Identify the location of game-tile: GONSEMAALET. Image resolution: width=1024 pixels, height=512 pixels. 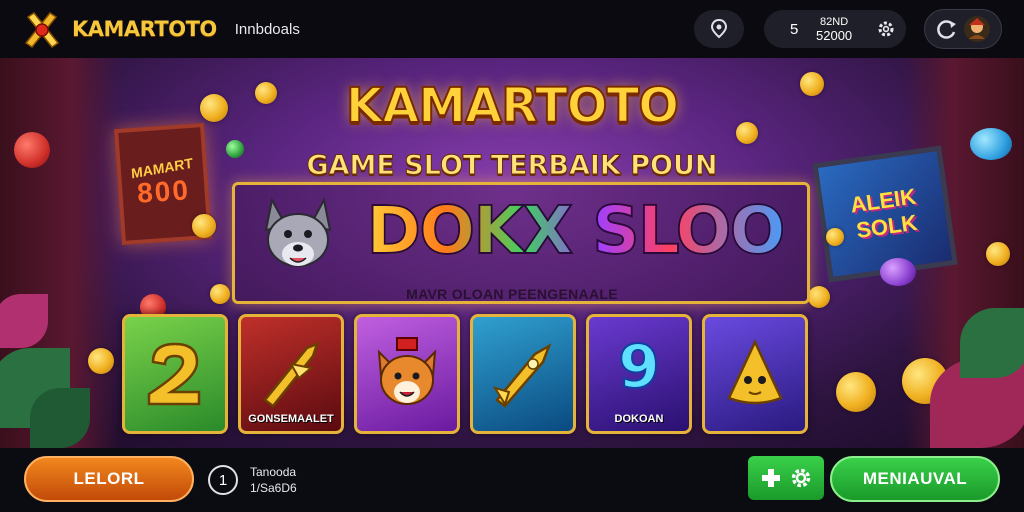
(291, 374).